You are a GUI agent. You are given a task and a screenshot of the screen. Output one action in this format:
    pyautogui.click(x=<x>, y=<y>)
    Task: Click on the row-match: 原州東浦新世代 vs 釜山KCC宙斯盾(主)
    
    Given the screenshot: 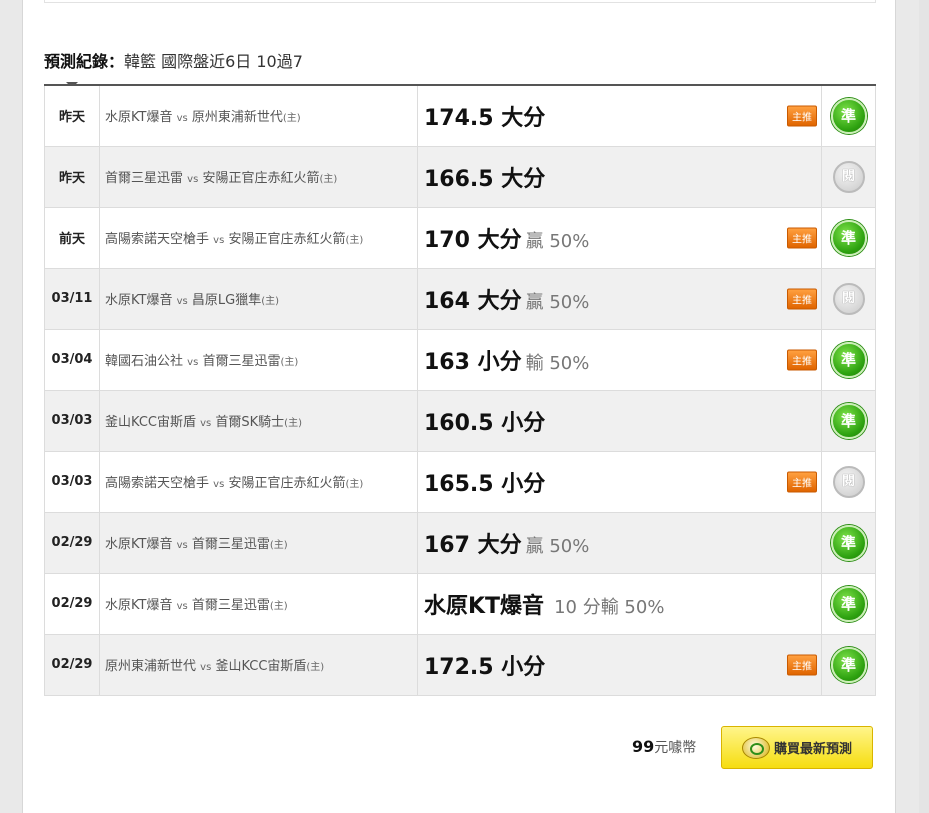 What is the action you would take?
    pyautogui.click(x=258, y=664)
    